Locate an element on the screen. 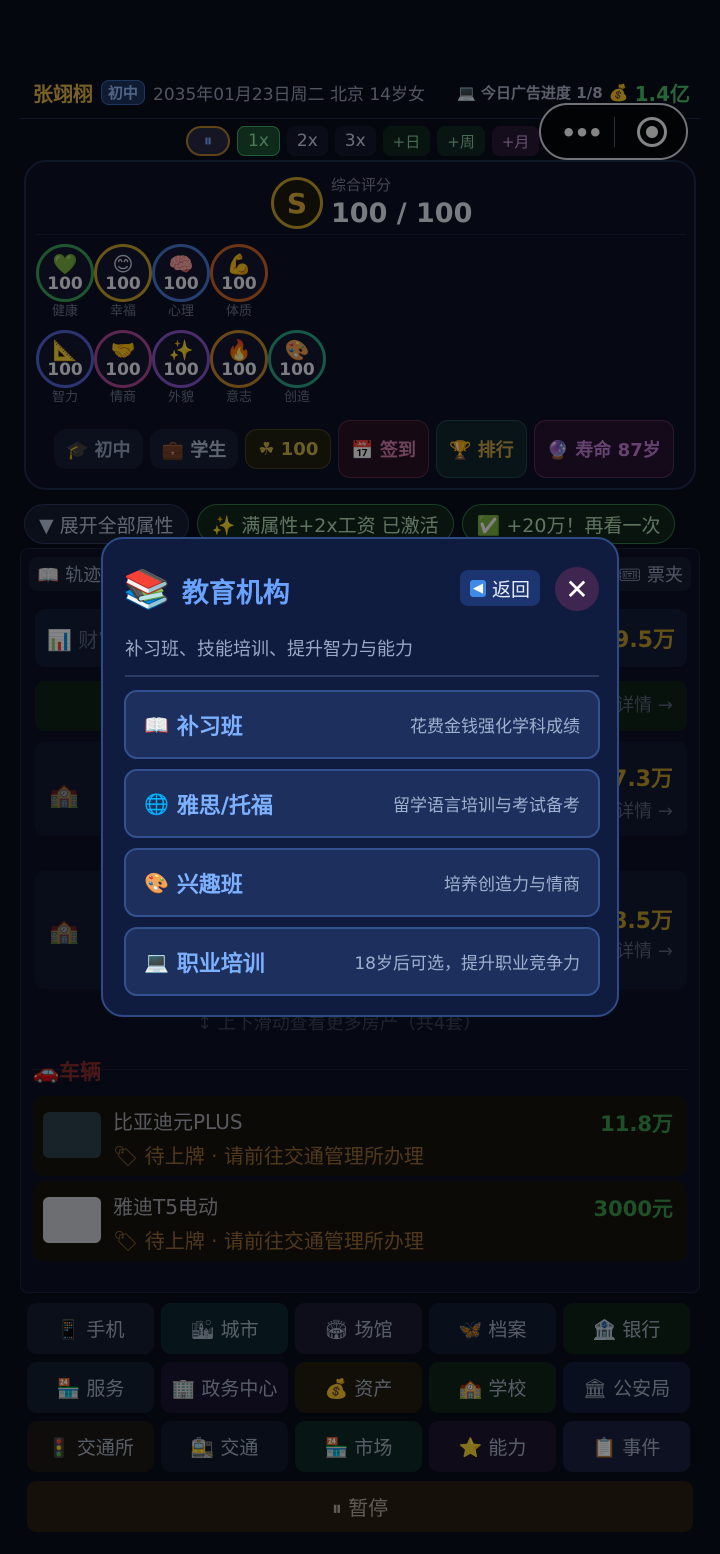 The image size is (720, 1554). globe-icon: 🌐 is located at coordinates (156, 803).